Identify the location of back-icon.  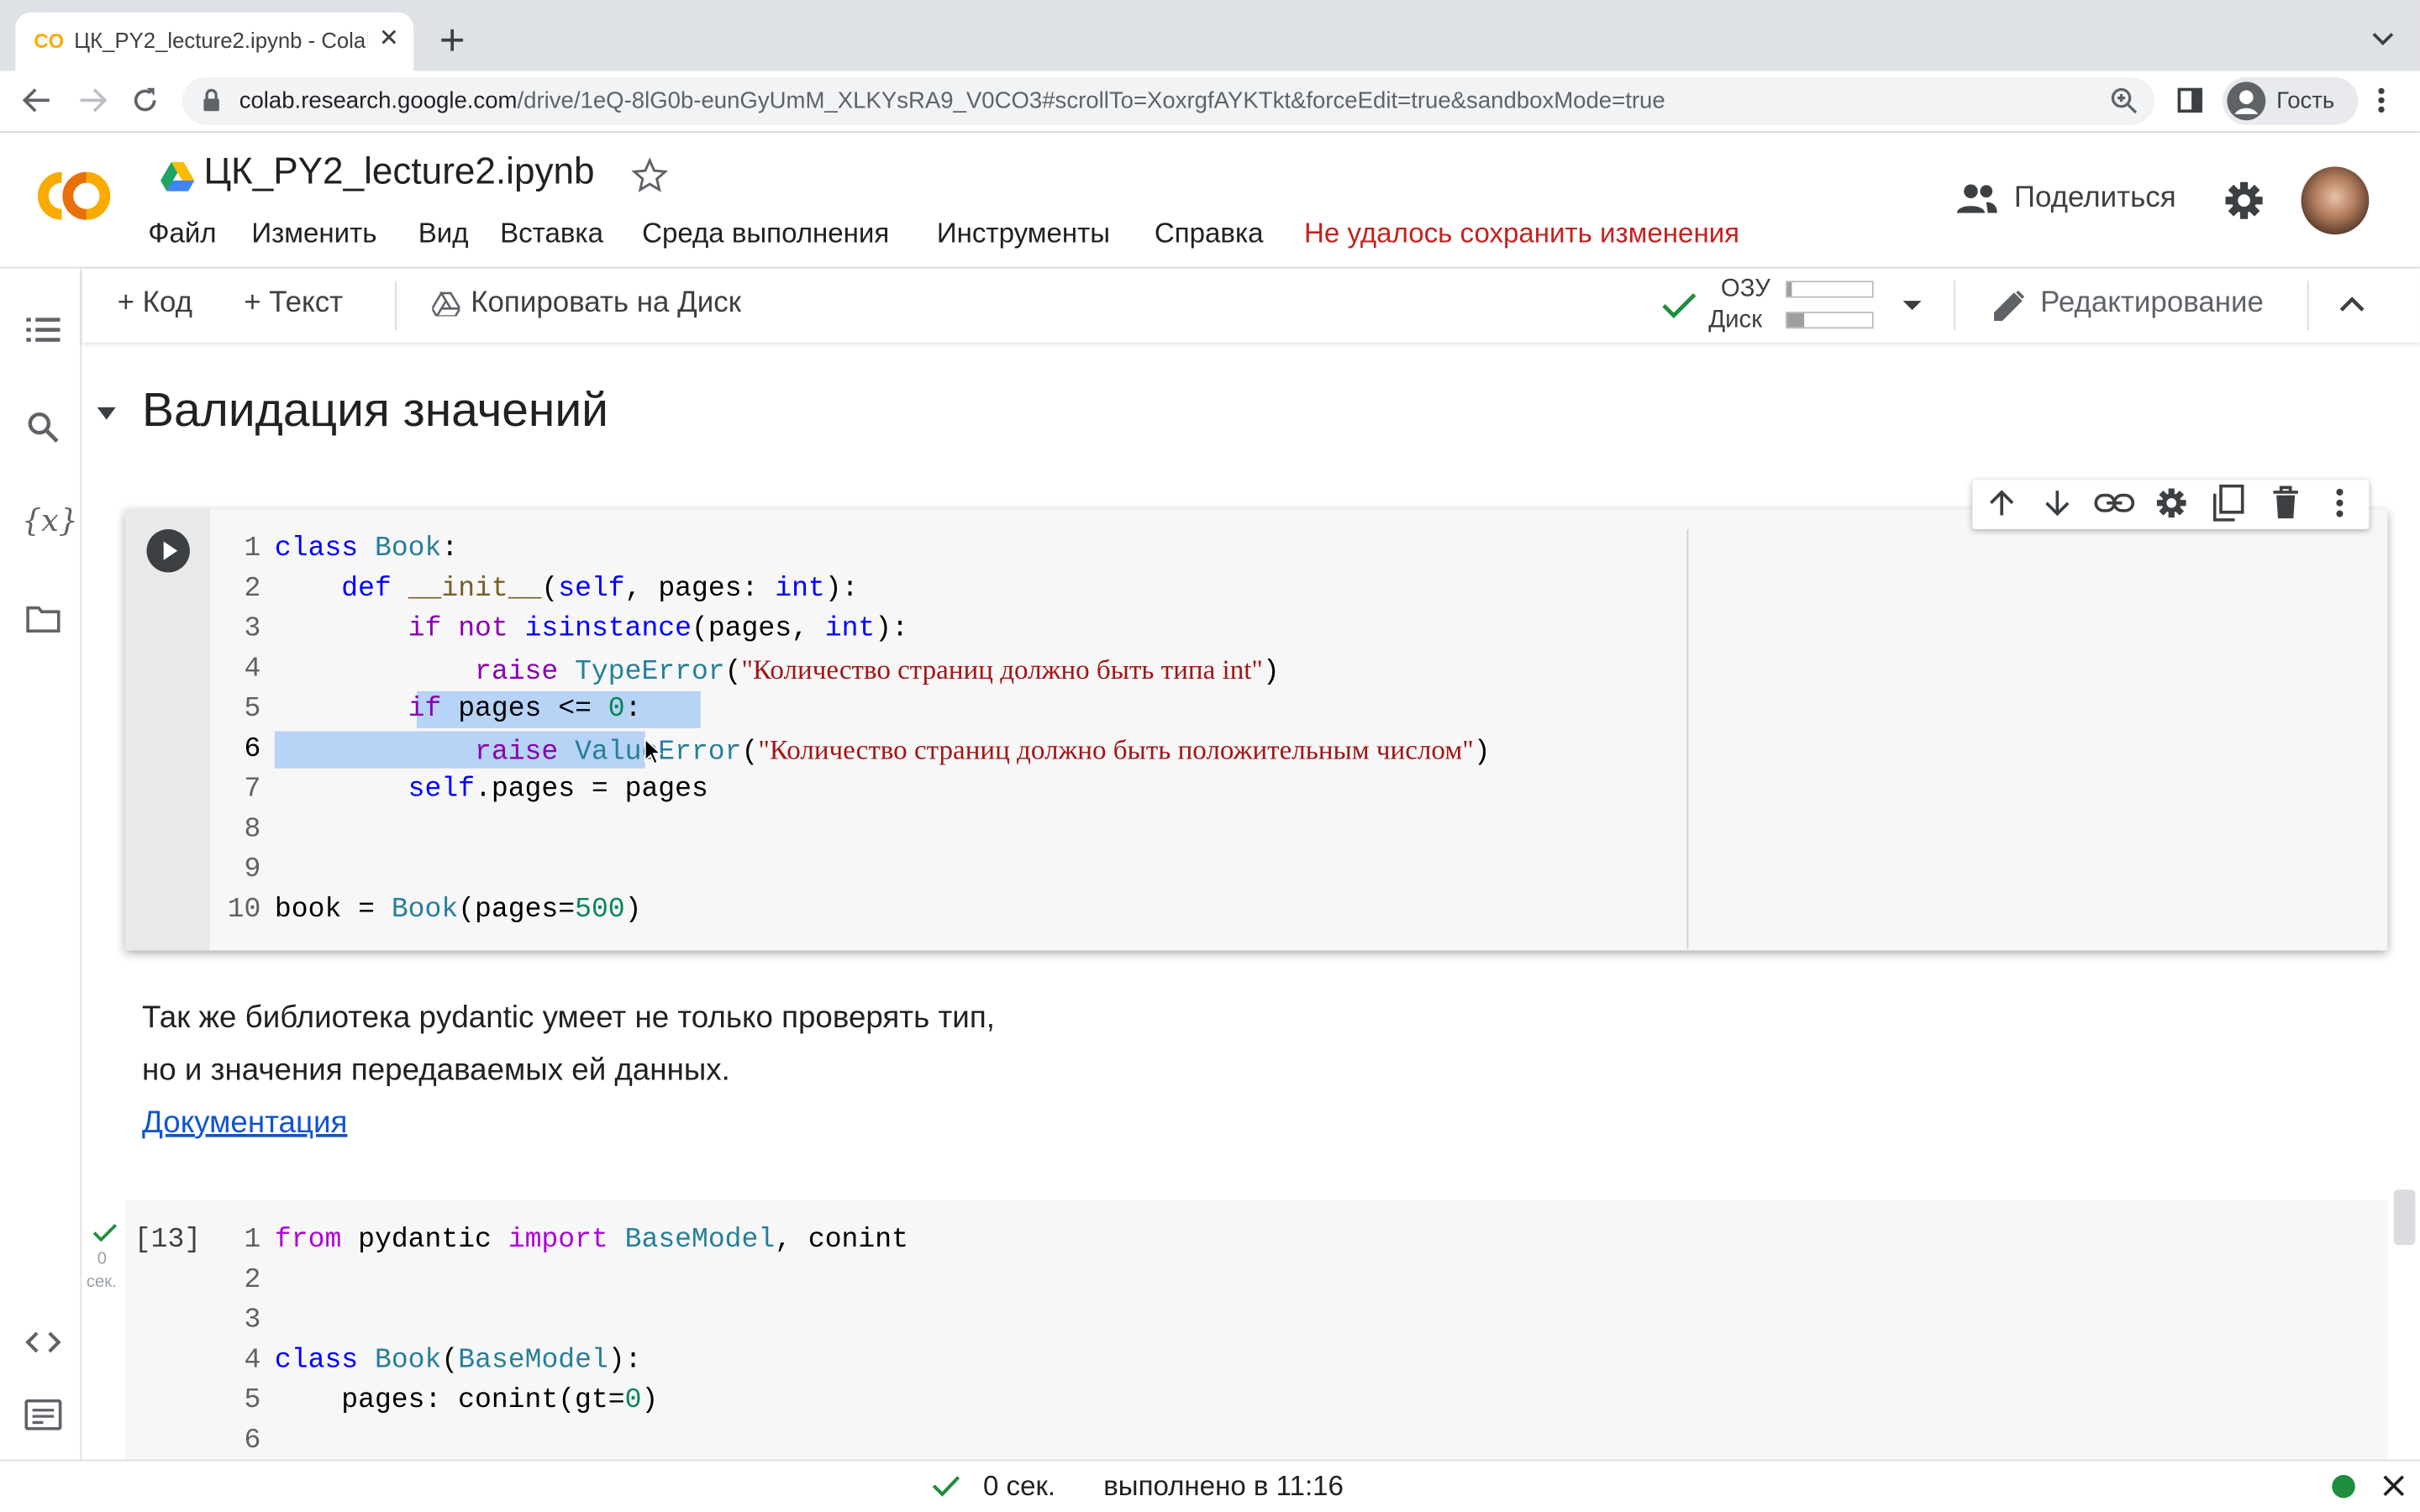
(37, 100).